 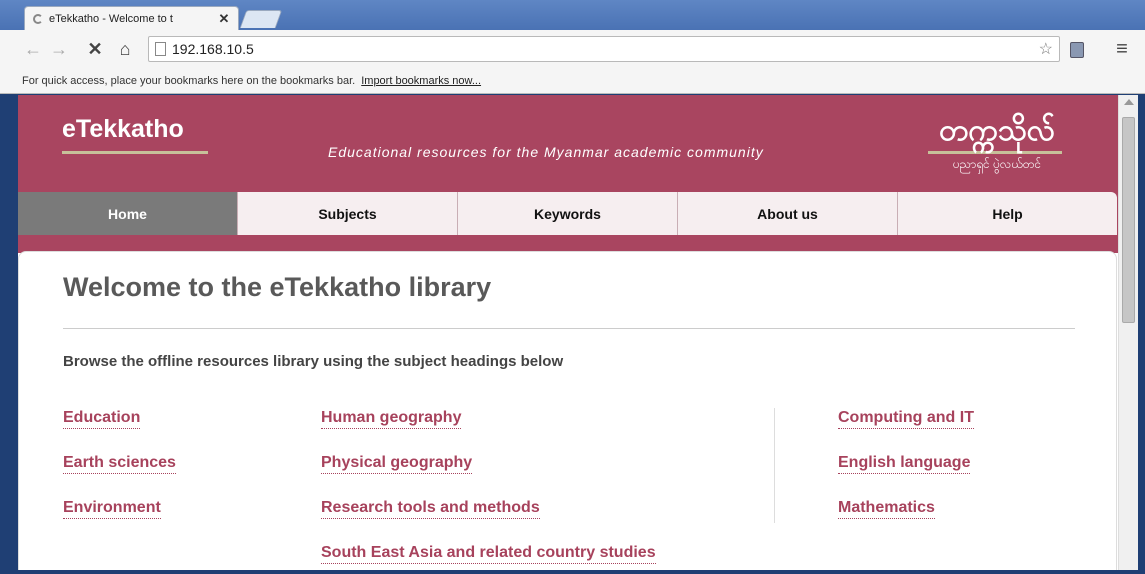 What do you see at coordinates (1128, 220) in the screenshot?
I see `scroll-thumb` at bounding box center [1128, 220].